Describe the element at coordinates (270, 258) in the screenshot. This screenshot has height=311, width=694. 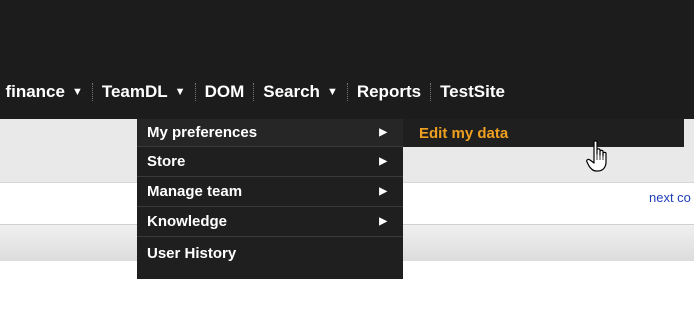
I see `dropdown-item-user-history: User History` at that location.